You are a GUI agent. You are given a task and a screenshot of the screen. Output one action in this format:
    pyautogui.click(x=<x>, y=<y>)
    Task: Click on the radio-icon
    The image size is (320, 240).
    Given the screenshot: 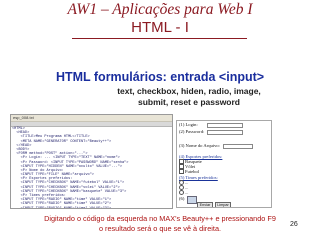 What is the action you would take?
    pyautogui.click(x=181, y=193)
    